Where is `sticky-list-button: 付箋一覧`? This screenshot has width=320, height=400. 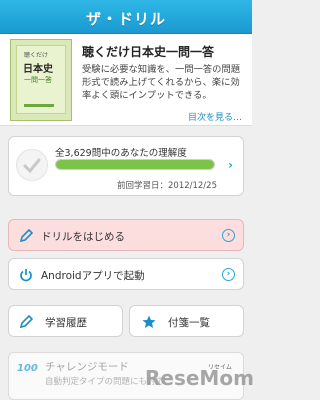
sticky-list-button: 付箋一覧 is located at coordinates (186, 321).